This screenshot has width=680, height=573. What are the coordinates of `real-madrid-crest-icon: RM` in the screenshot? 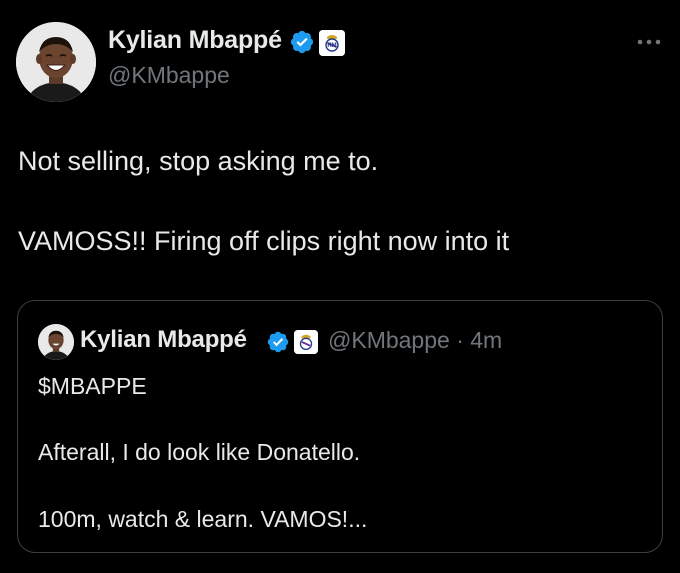 It's located at (332, 43).